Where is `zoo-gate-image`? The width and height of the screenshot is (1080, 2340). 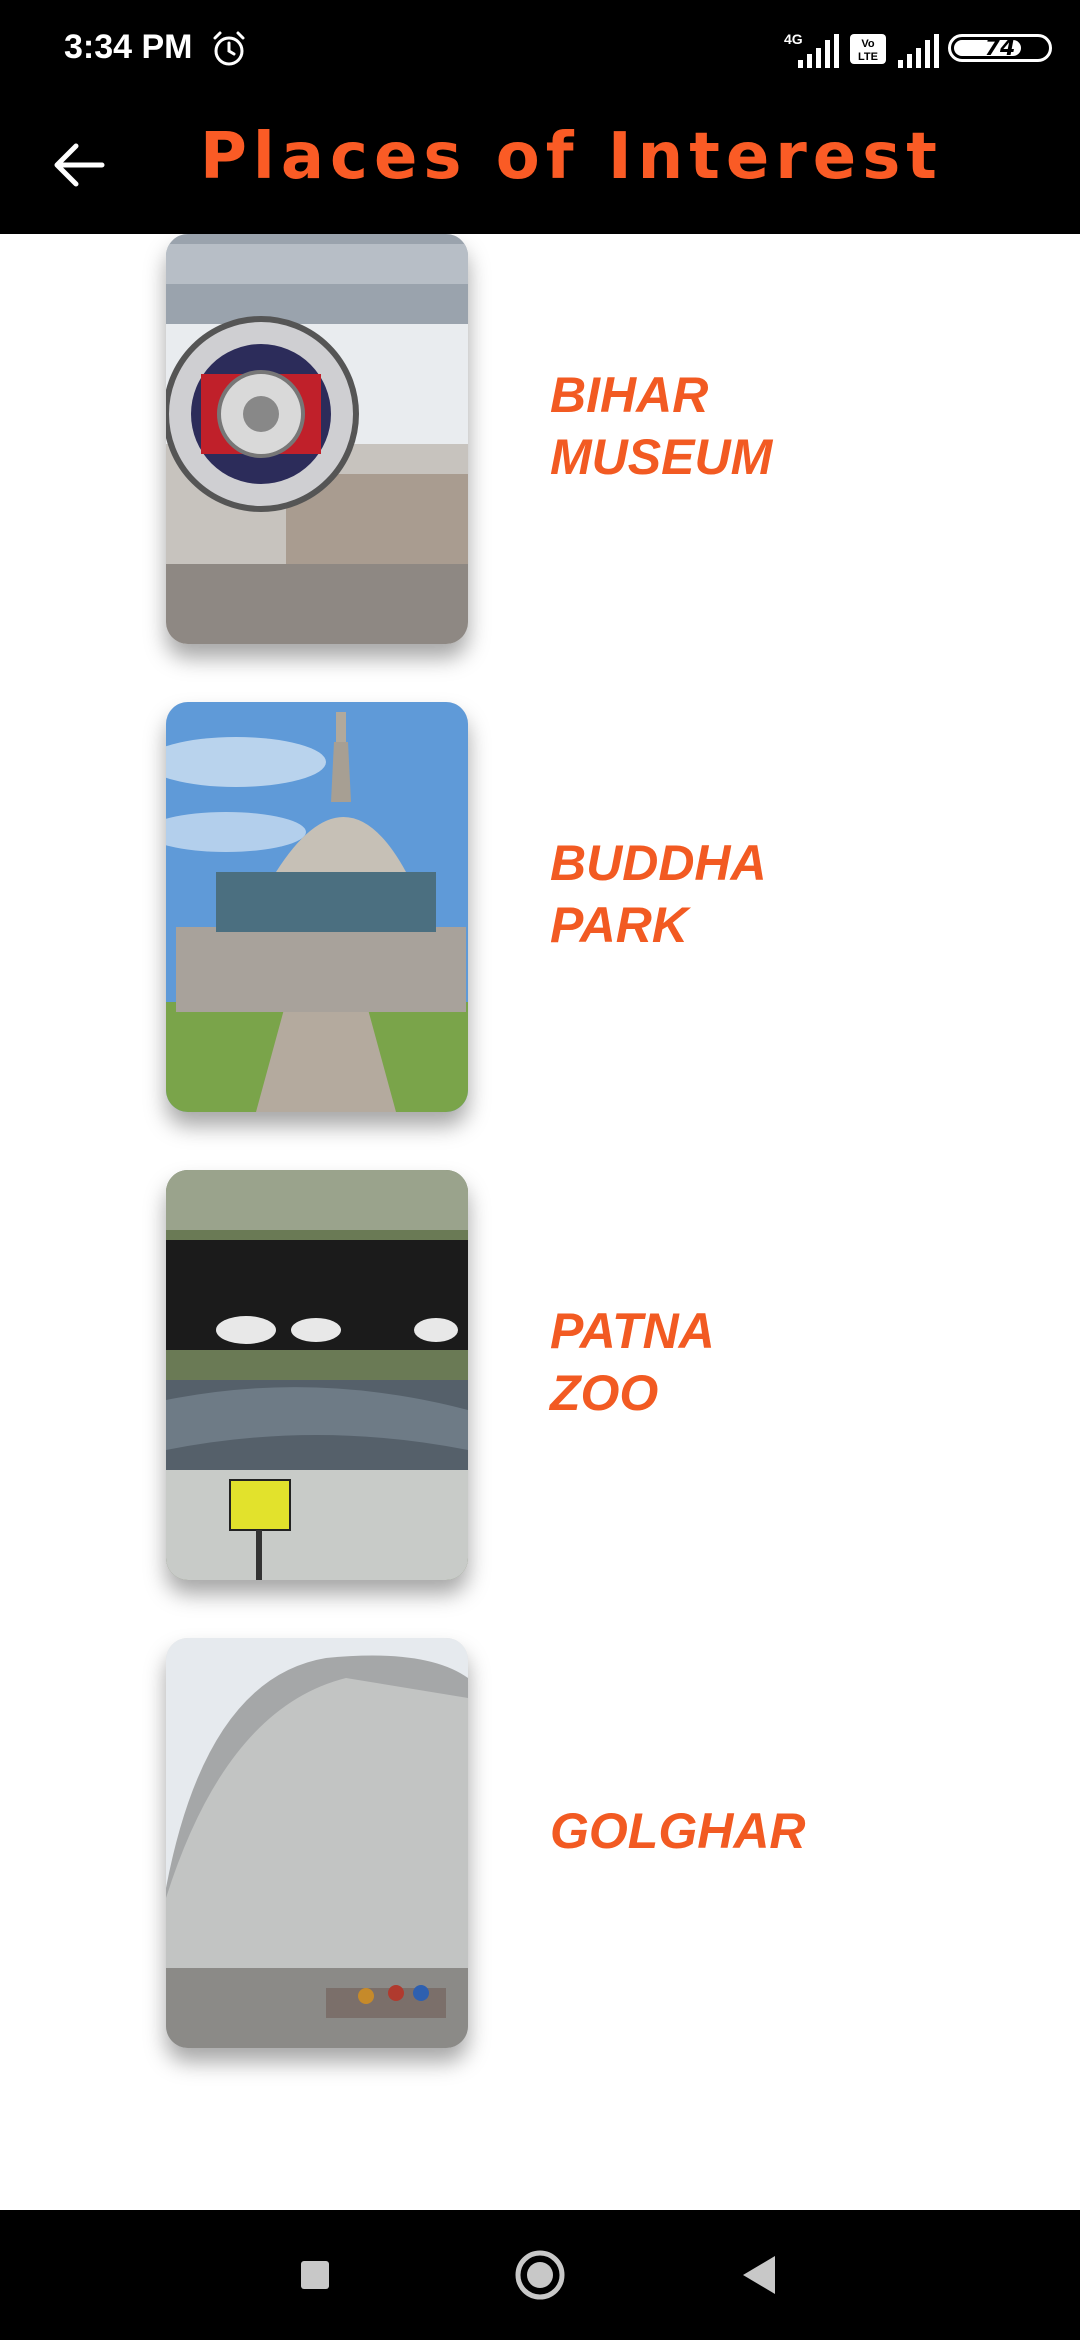
zoo-gate-image is located at coordinates (317, 1375).